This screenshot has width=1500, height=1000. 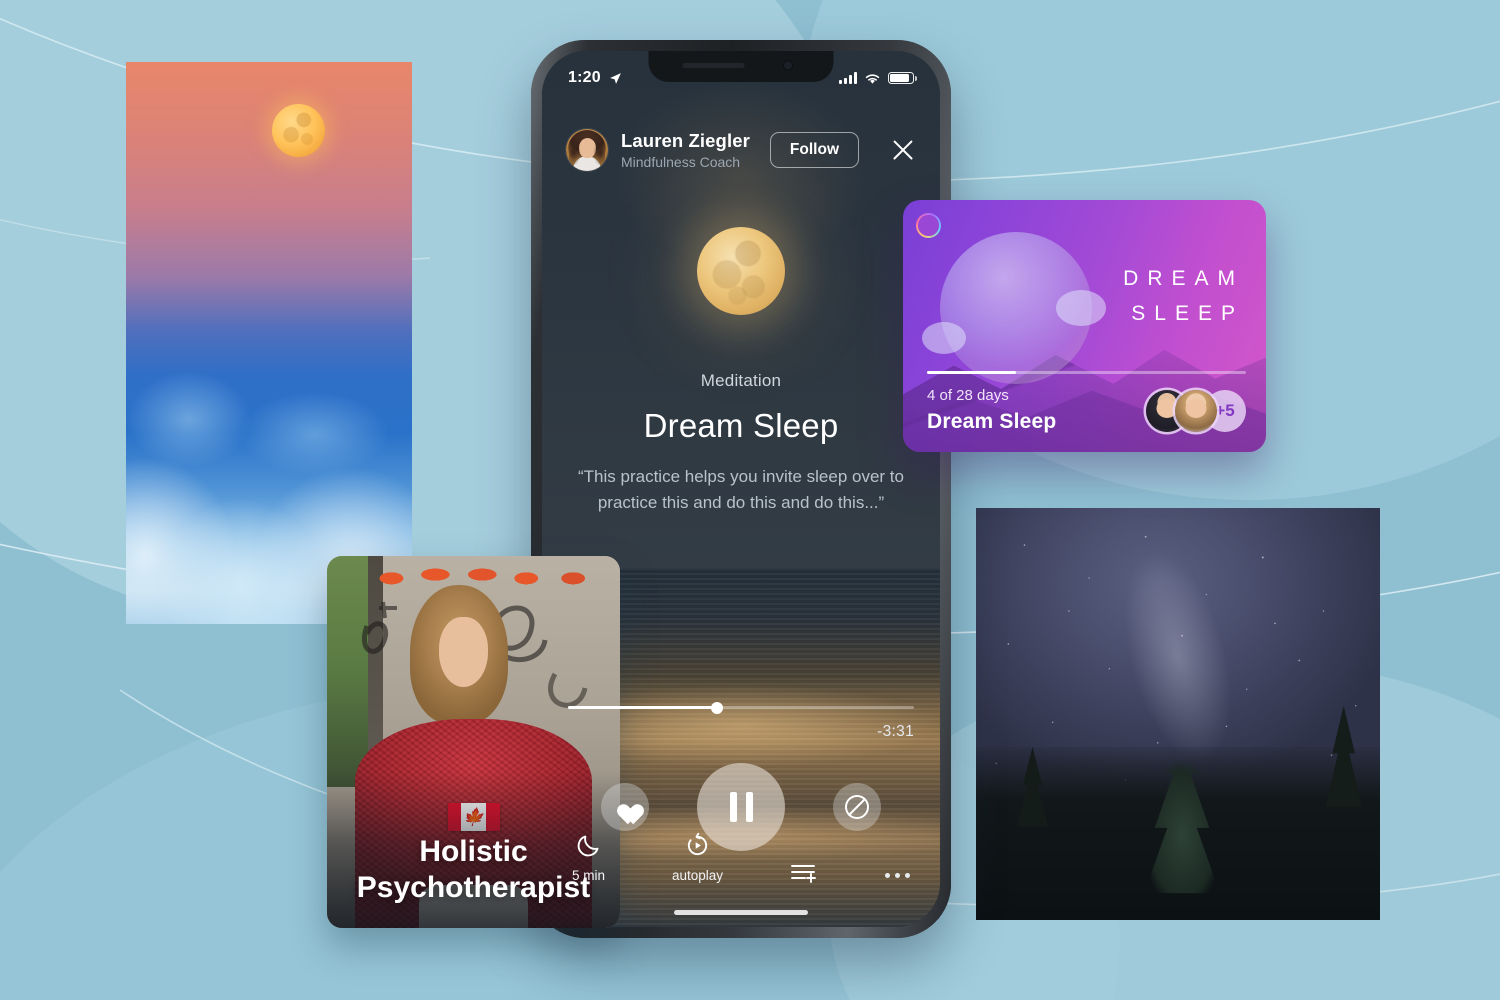 What do you see at coordinates (944, 338) in the screenshot?
I see `orb-cloud-left` at bounding box center [944, 338].